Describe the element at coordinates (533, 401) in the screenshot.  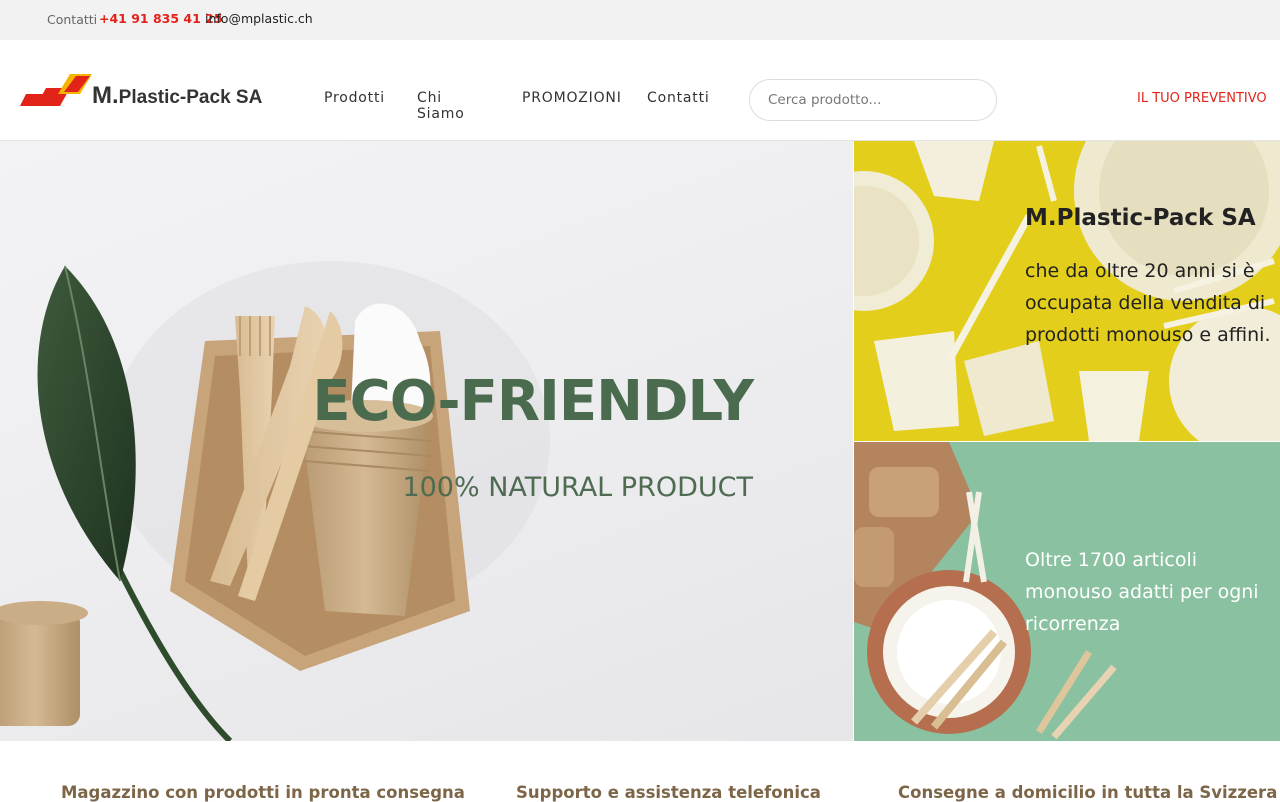
I see `hero-title: ECO-FRIENDLY` at that location.